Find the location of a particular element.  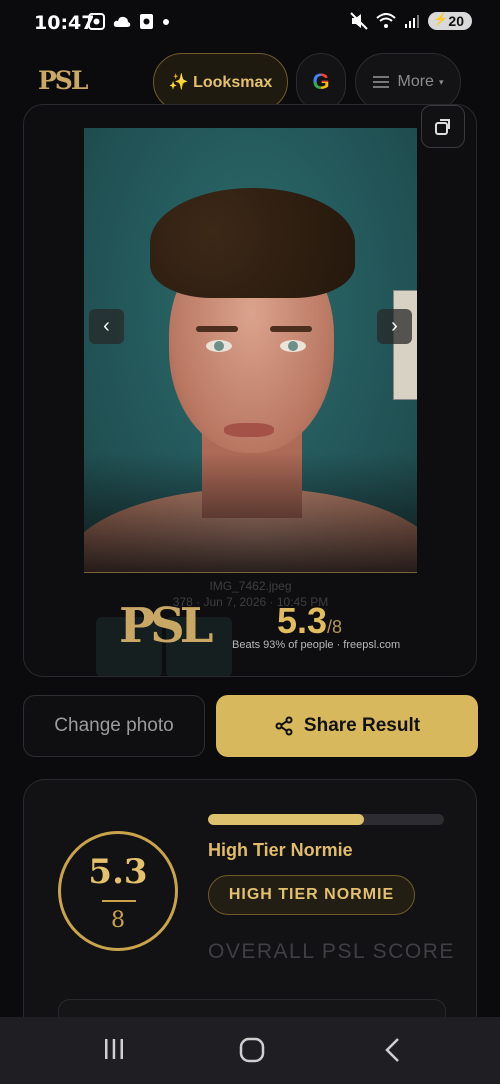

overall-score-label: OVERALL PSL SCORE is located at coordinates (331, 951).